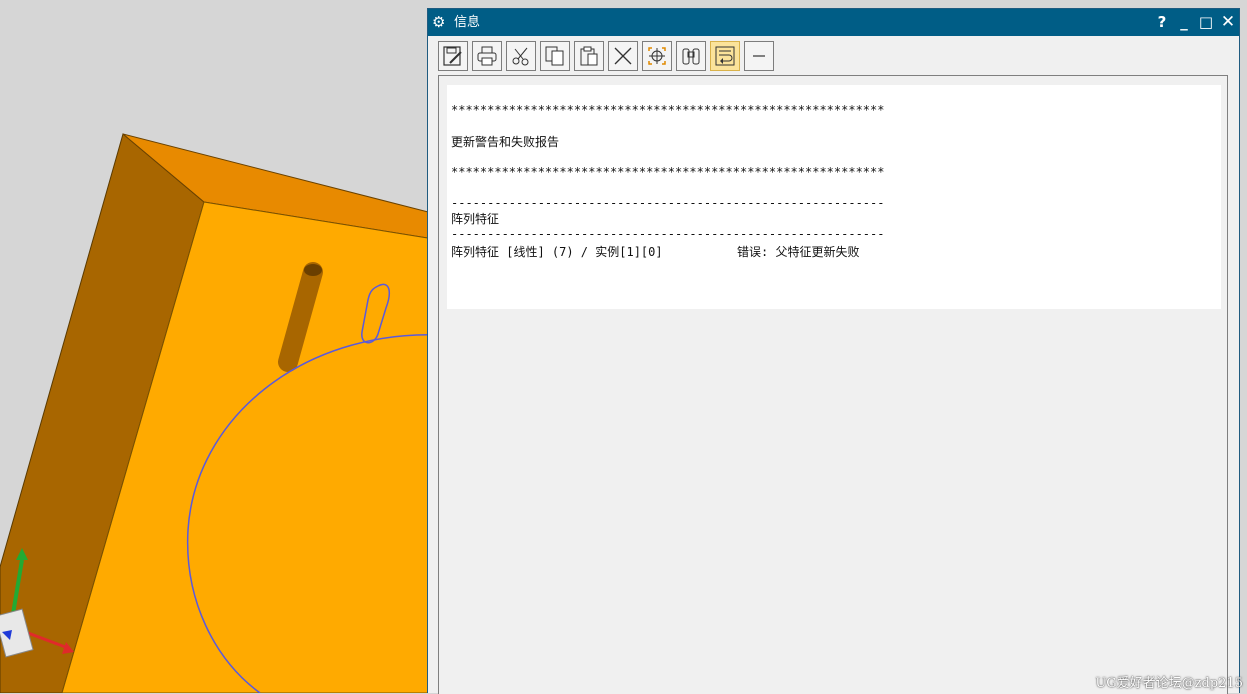 The image size is (1247, 694). I want to click on delete-button, so click(623, 56).